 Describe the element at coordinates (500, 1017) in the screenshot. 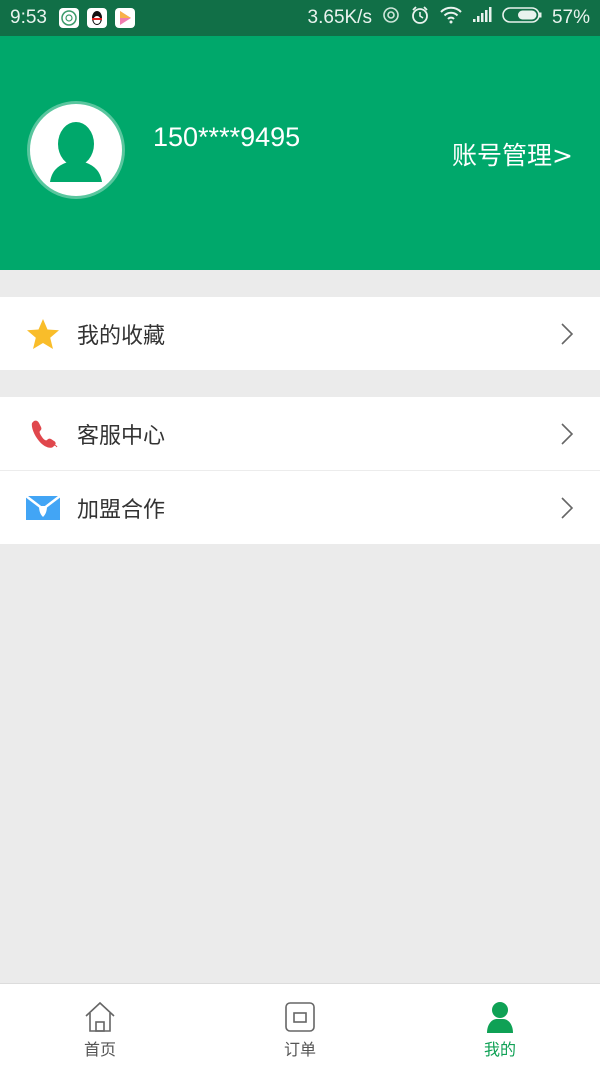

I see `profile-icon` at that location.